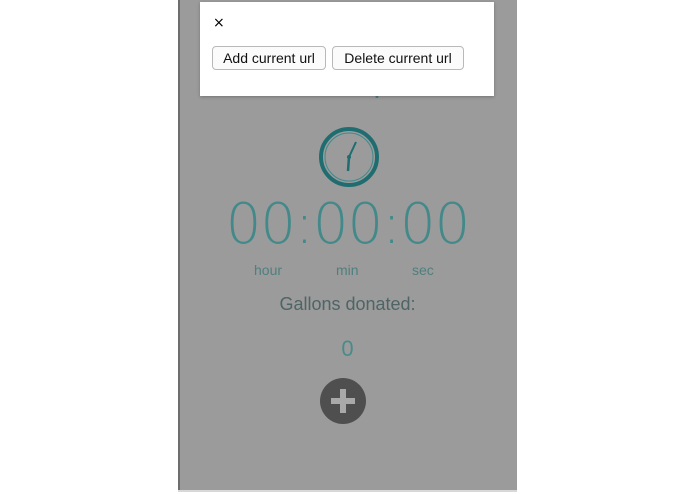  What do you see at coordinates (398, 58) in the screenshot?
I see `delete-current-url-button: Delete current url` at bounding box center [398, 58].